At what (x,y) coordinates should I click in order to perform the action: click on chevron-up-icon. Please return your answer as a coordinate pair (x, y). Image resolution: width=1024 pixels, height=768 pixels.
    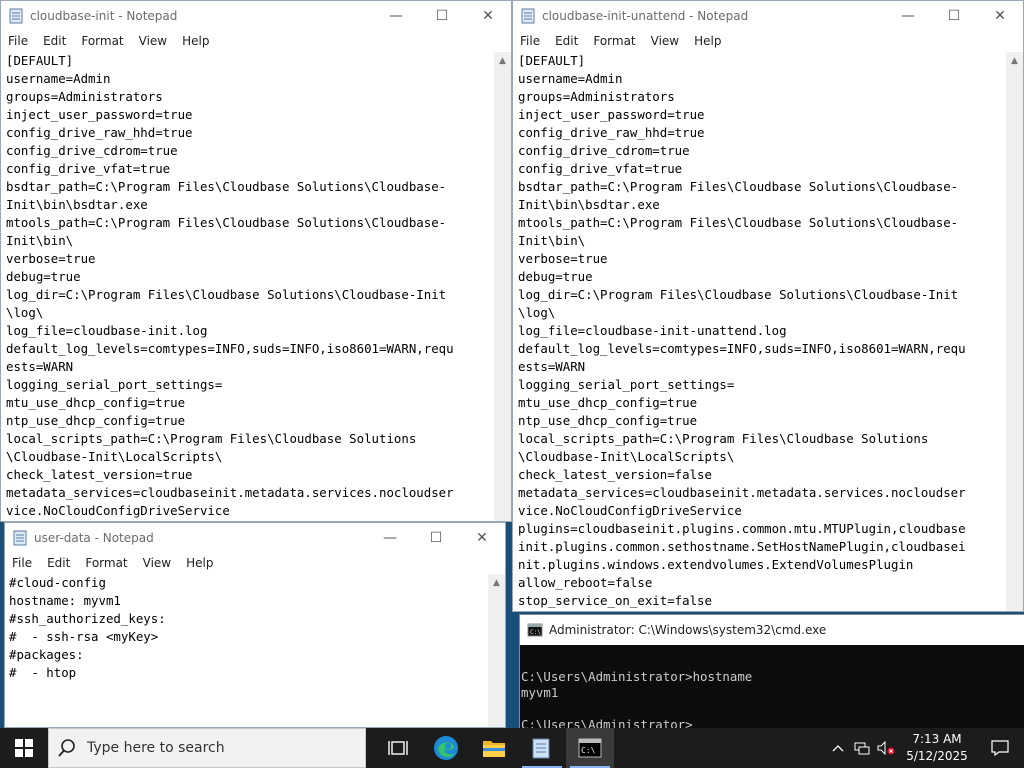
    Looking at the image, I should click on (838, 748).